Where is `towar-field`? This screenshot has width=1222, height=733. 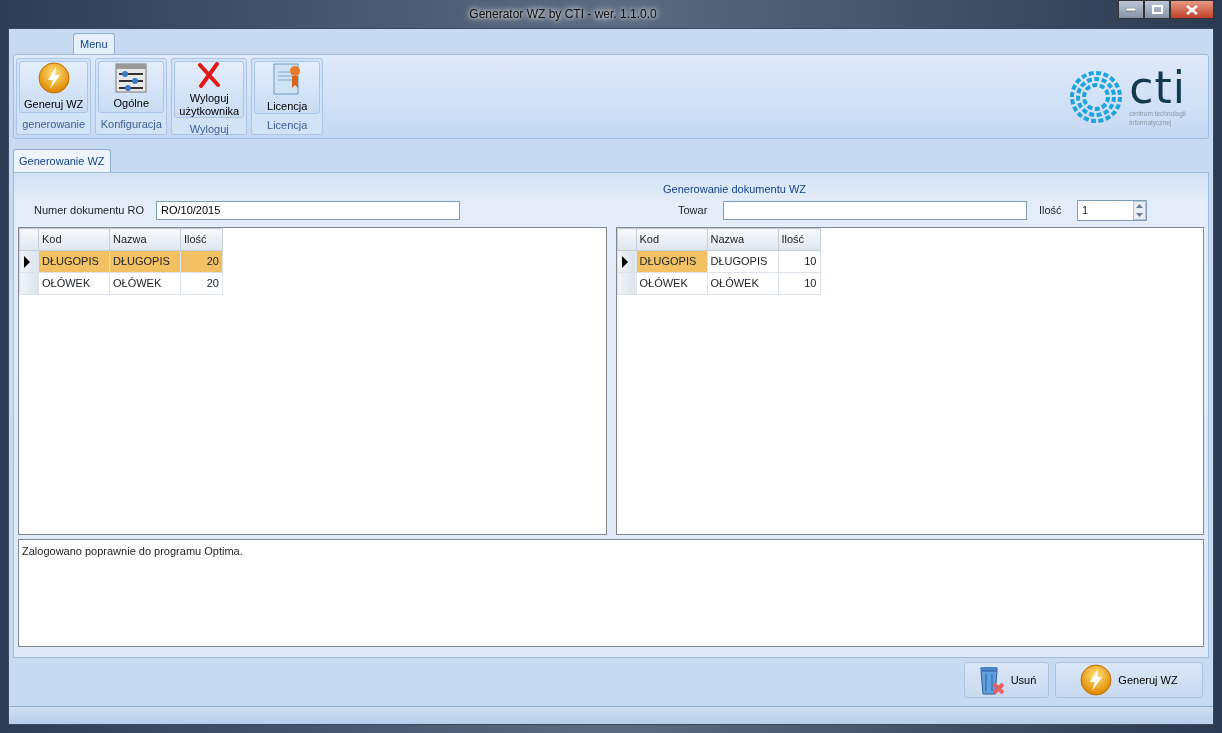
towar-field is located at coordinates (875, 210).